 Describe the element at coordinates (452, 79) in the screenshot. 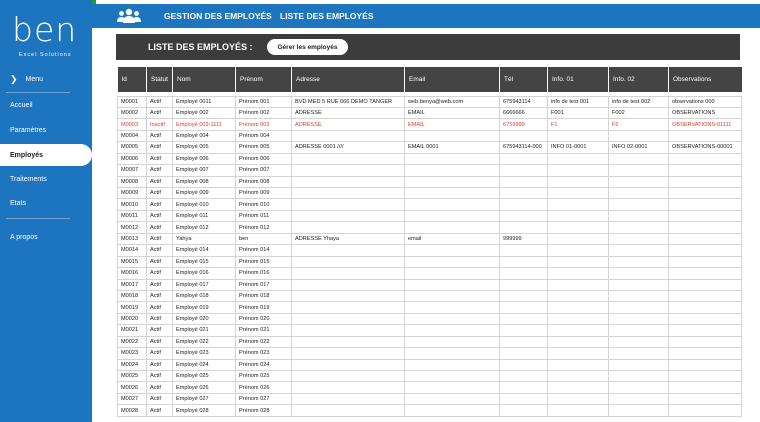

I see `column-header-email: Email` at that location.